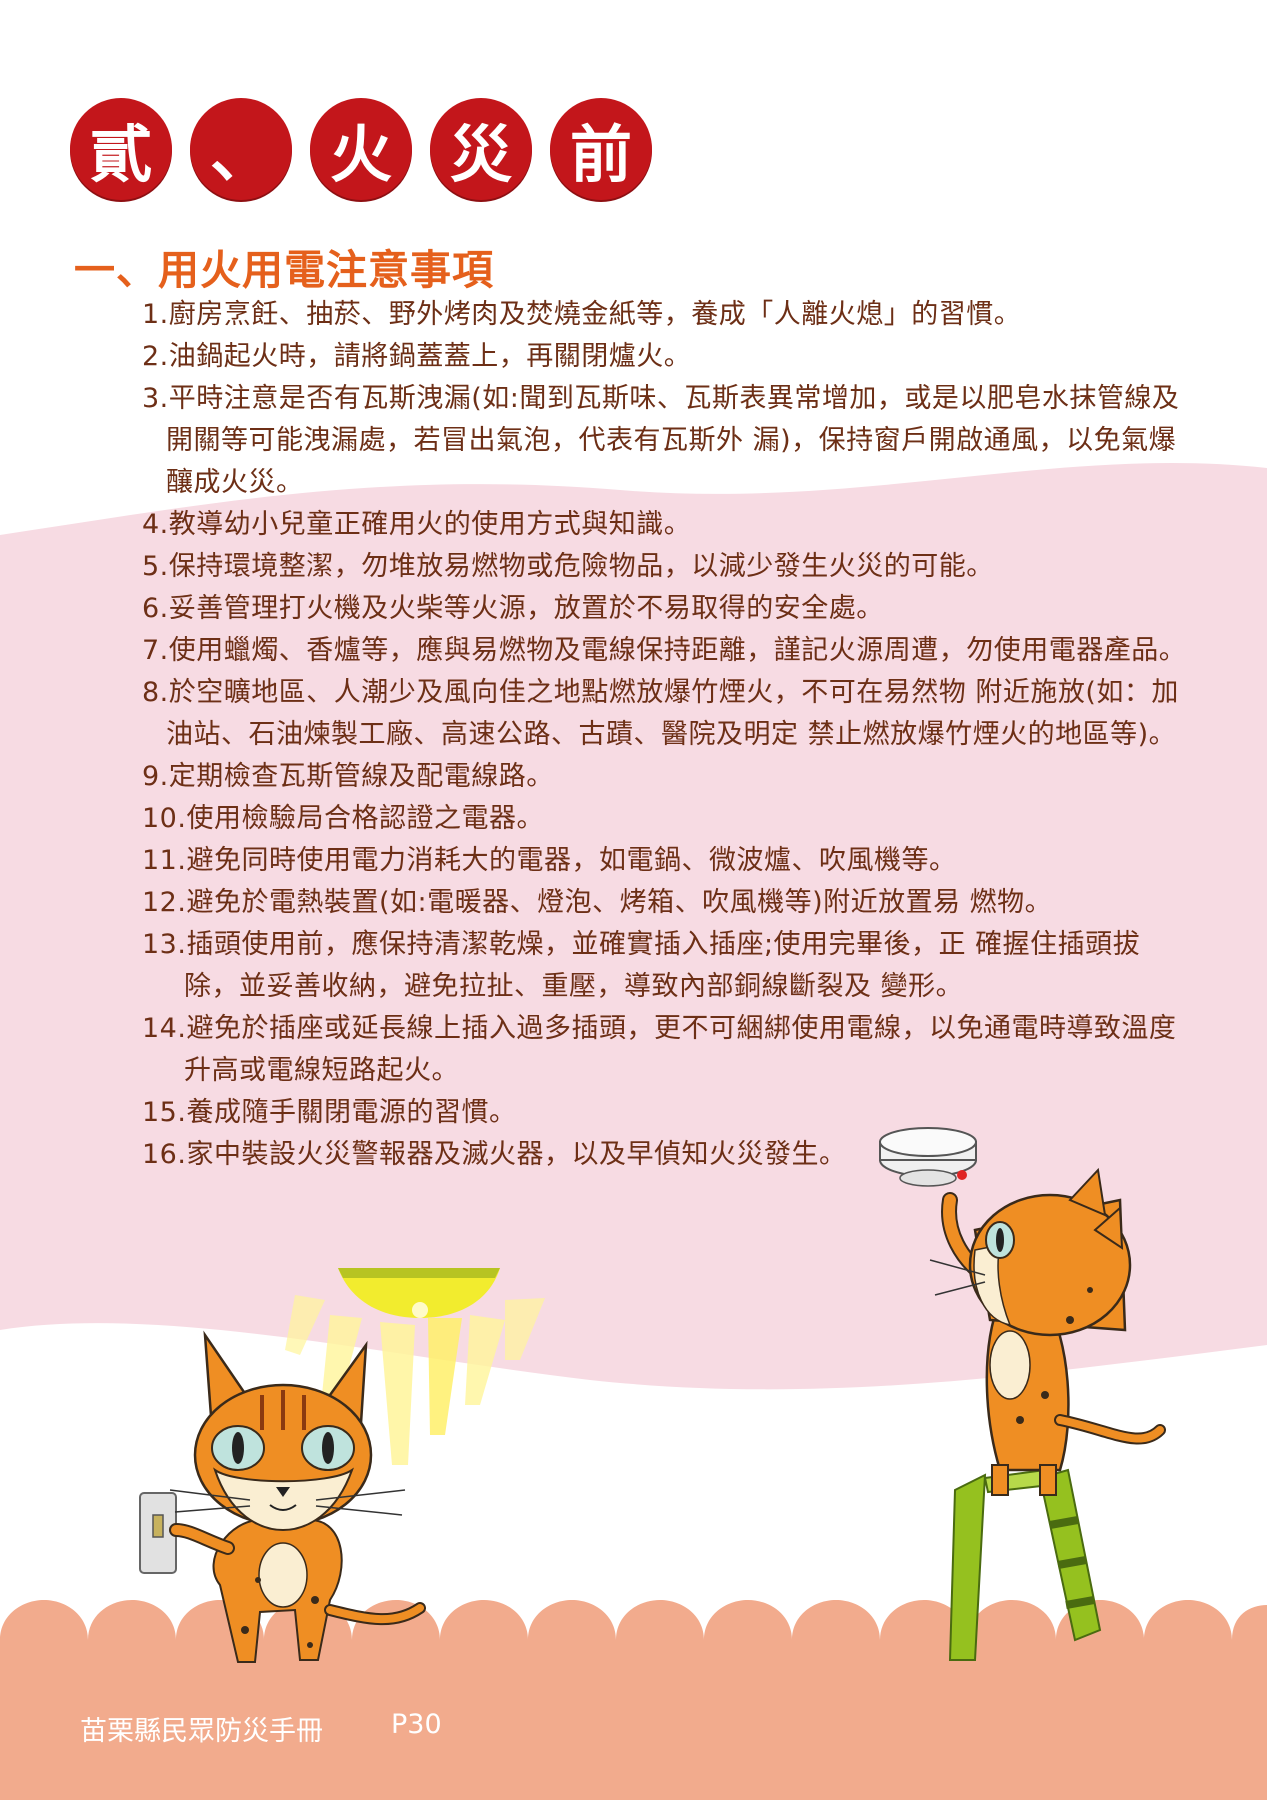  I want to click on list-item: 1.廚房烹飪、抽菸、野外烤肉及焚燒金紙等，養成「人離火熄」的習慣。, so click(582, 314).